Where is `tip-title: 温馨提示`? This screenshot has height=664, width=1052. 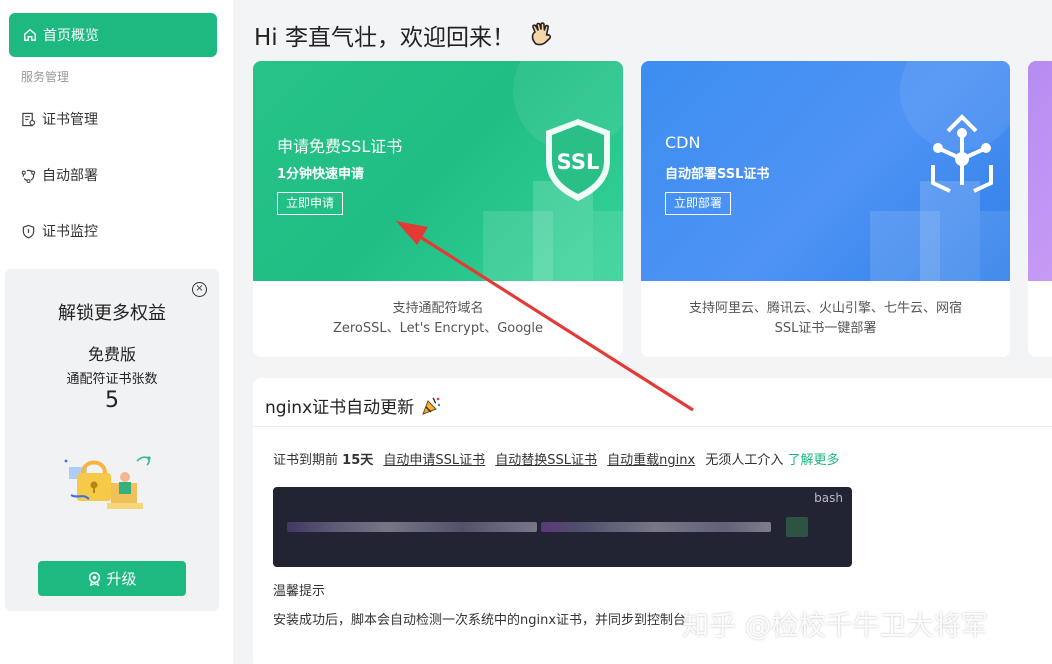 tip-title: 温馨提示 is located at coordinates (299, 591).